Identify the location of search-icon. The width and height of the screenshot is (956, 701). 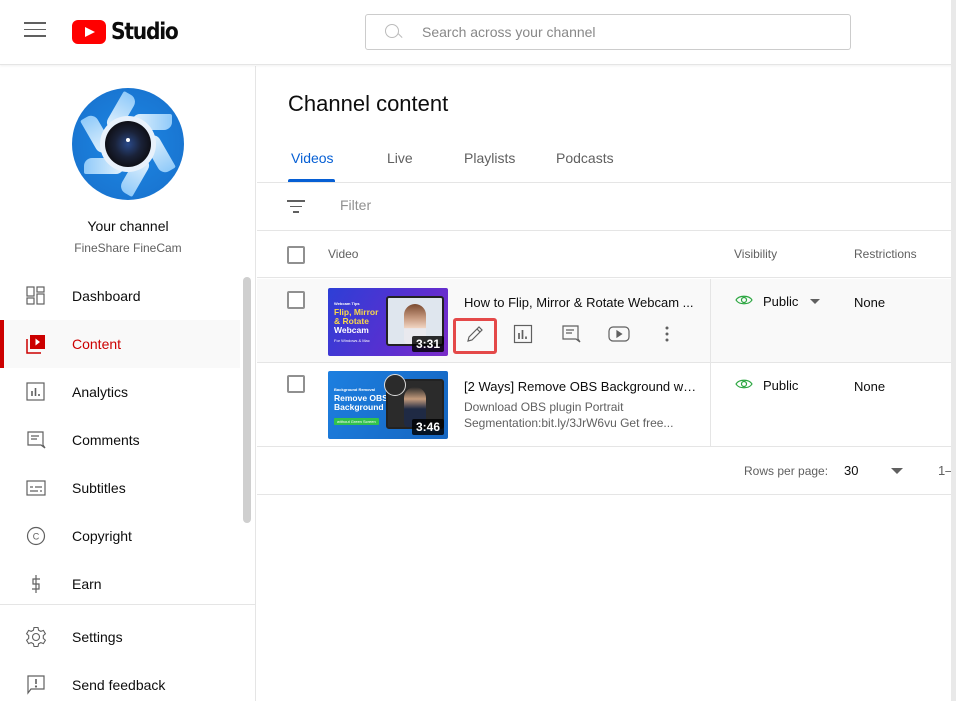
(393, 32).